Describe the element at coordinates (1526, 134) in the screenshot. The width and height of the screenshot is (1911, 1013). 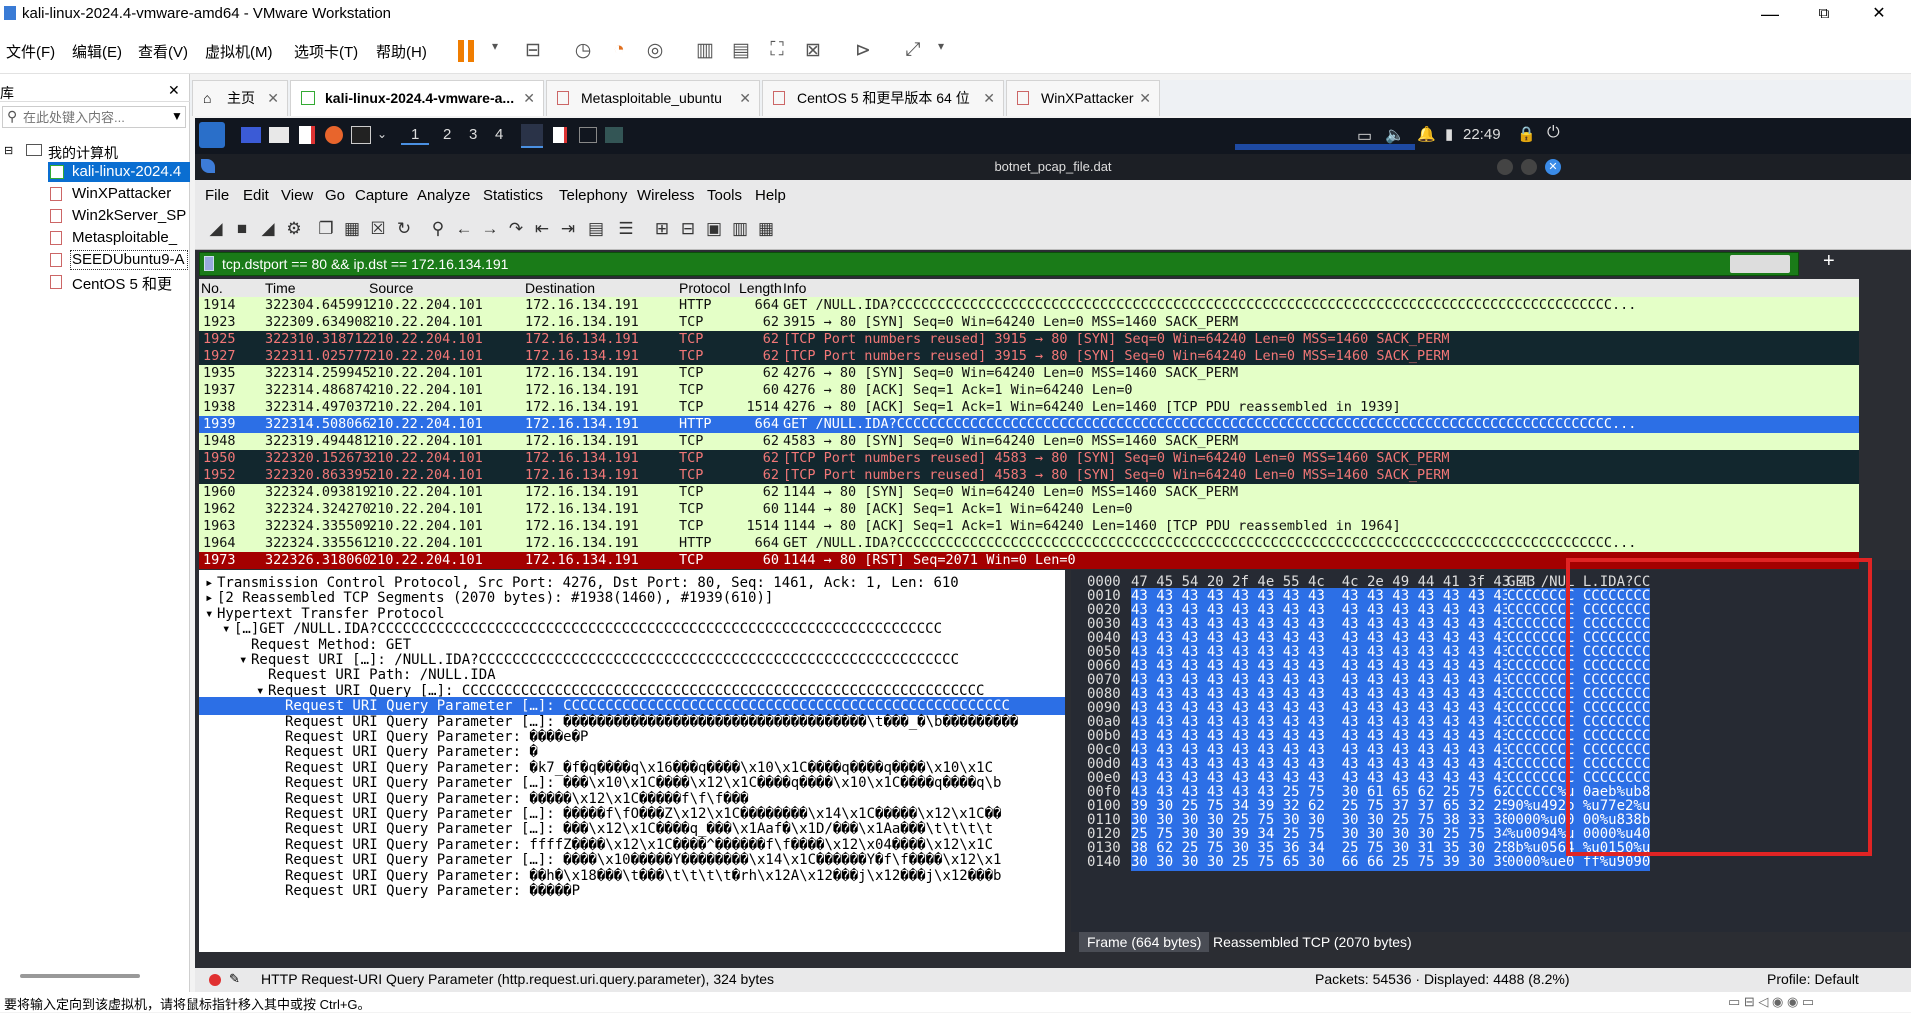
I see `lock-icon: 🔒` at that location.